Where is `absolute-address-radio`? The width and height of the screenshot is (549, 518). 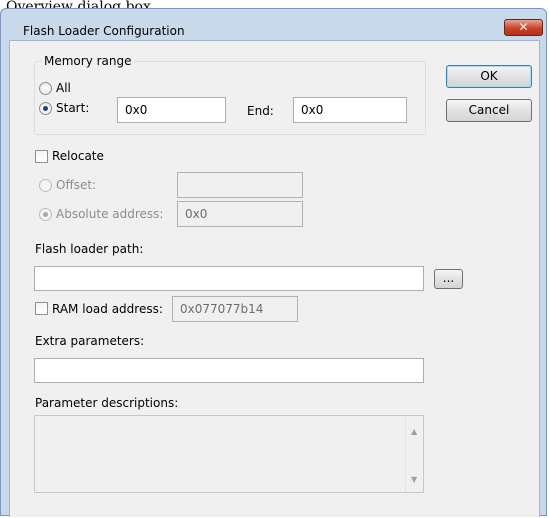
absolute-address-radio is located at coordinates (45, 214).